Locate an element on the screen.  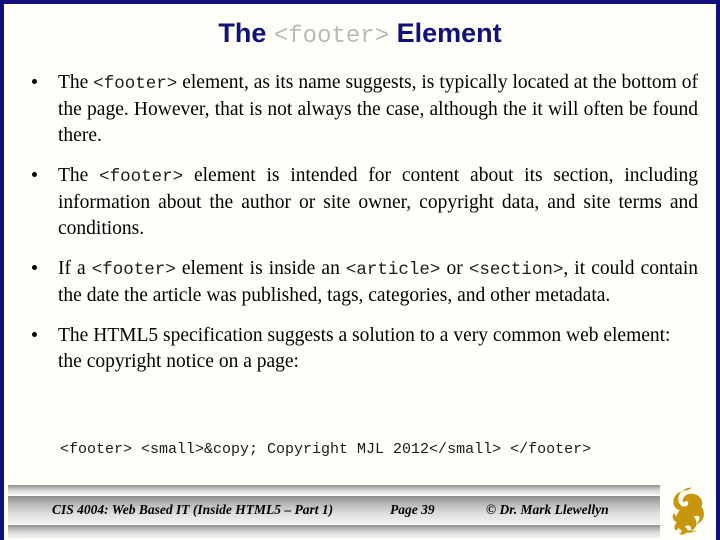
title-prefix: The is located at coordinates (242, 33).